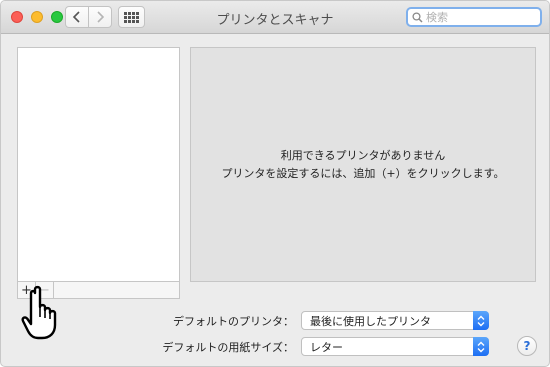 Image resolution: width=550 pixels, height=367 pixels. I want to click on search-input, so click(481, 17).